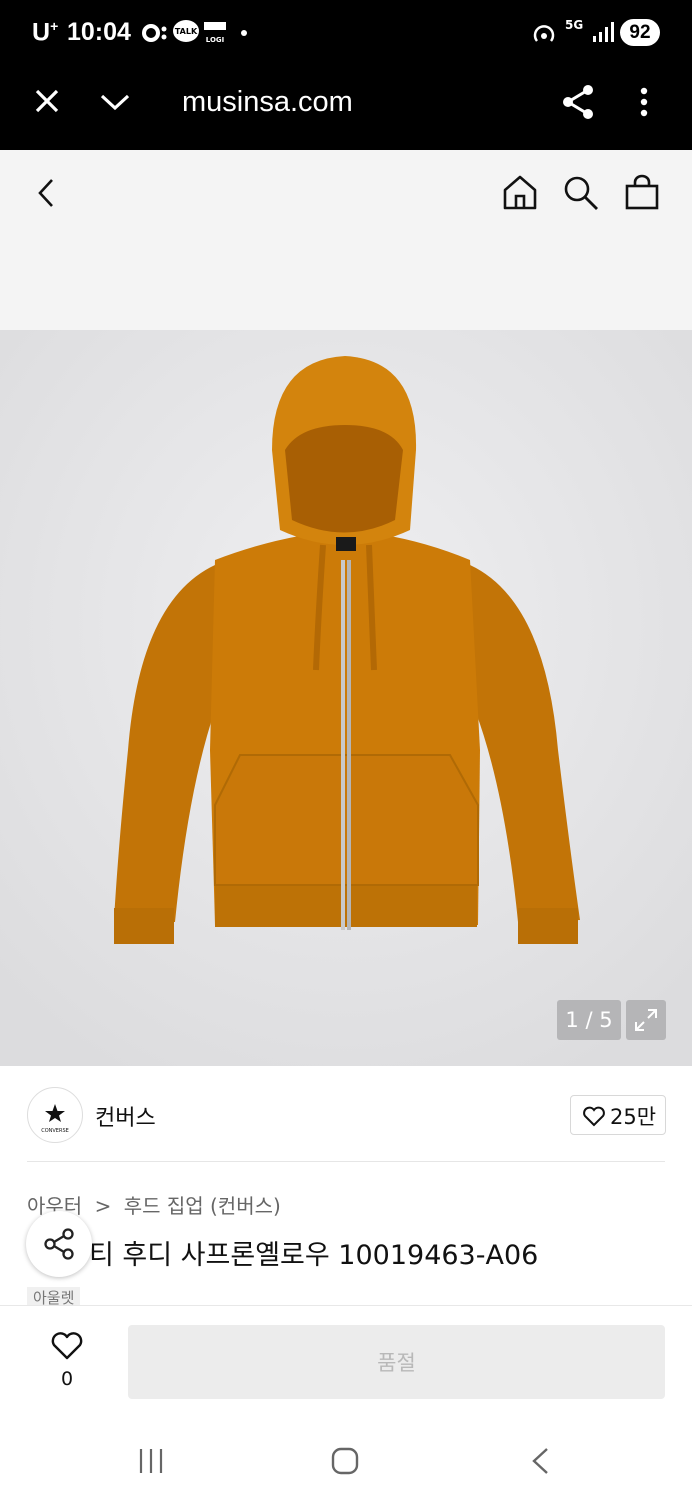  What do you see at coordinates (540, 1461) in the screenshot?
I see `back-nav-icon` at bounding box center [540, 1461].